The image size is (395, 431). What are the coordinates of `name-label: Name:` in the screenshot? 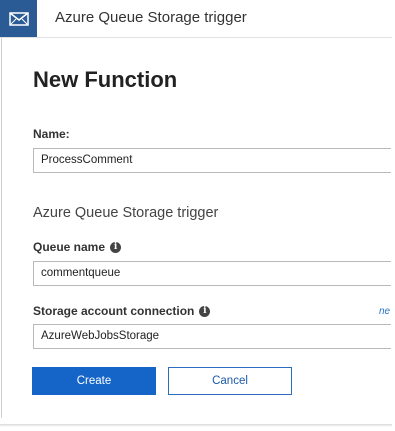 It's located at (51, 134).